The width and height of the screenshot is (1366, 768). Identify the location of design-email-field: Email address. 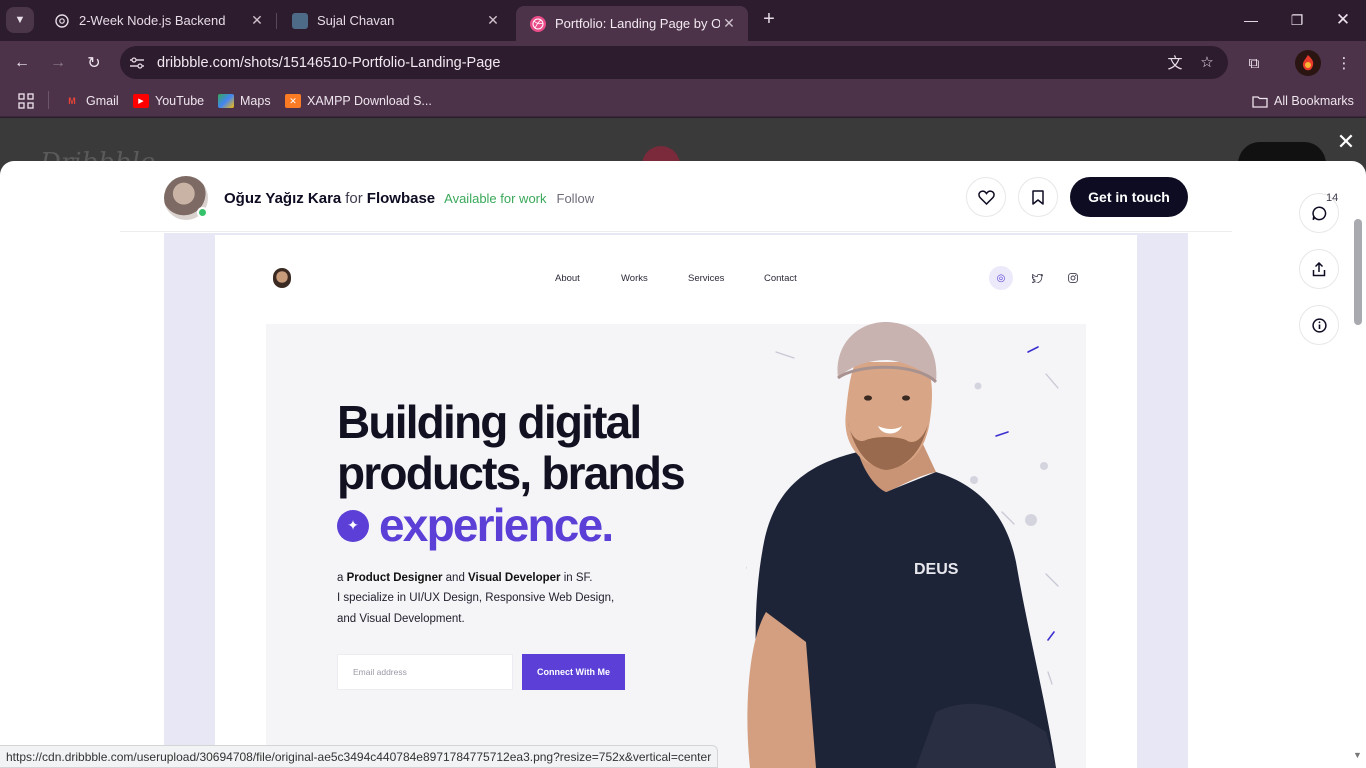
(425, 672).